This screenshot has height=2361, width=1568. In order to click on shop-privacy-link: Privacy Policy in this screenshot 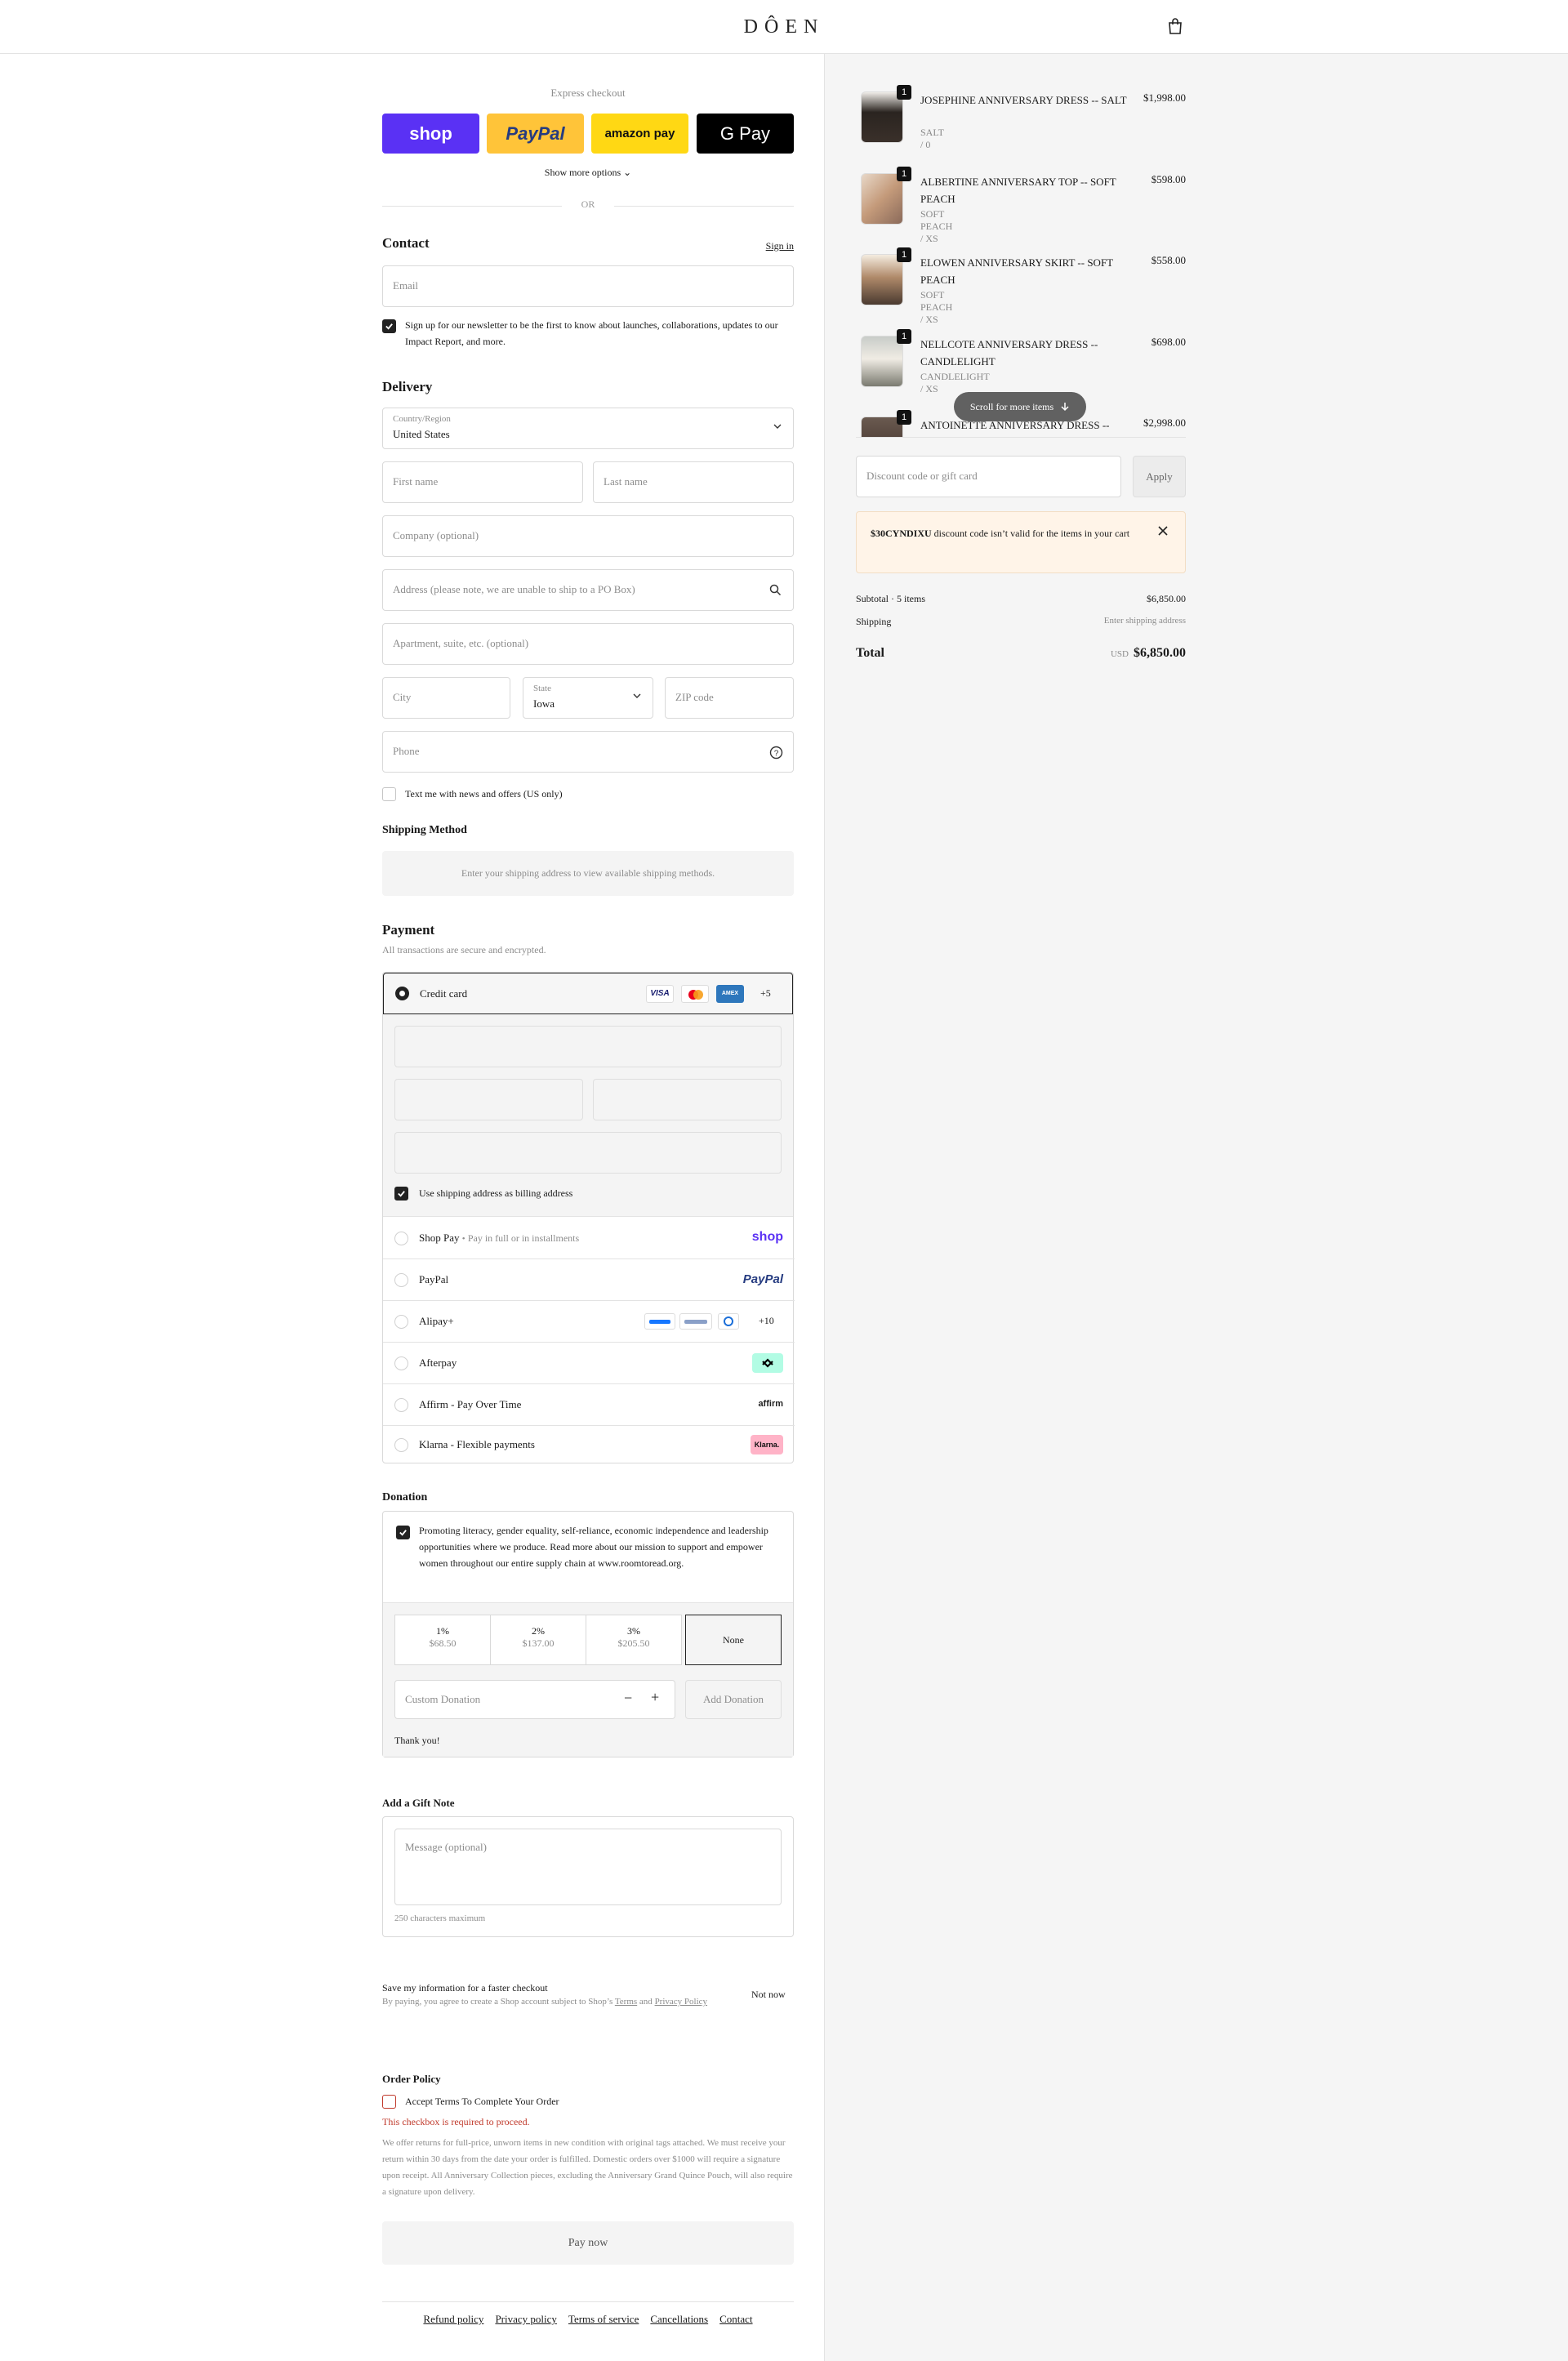, I will do `click(681, 2002)`.